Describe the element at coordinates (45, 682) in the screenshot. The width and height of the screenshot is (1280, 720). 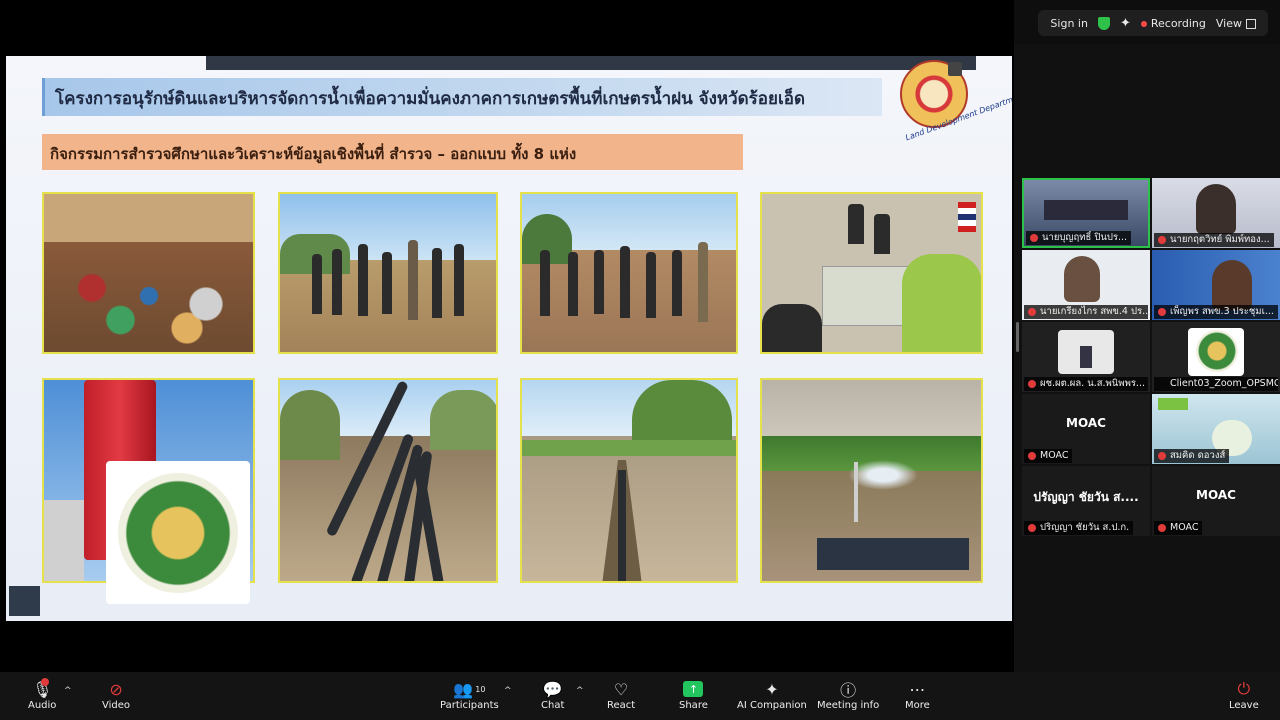
I see `muted-badge-icon` at that location.